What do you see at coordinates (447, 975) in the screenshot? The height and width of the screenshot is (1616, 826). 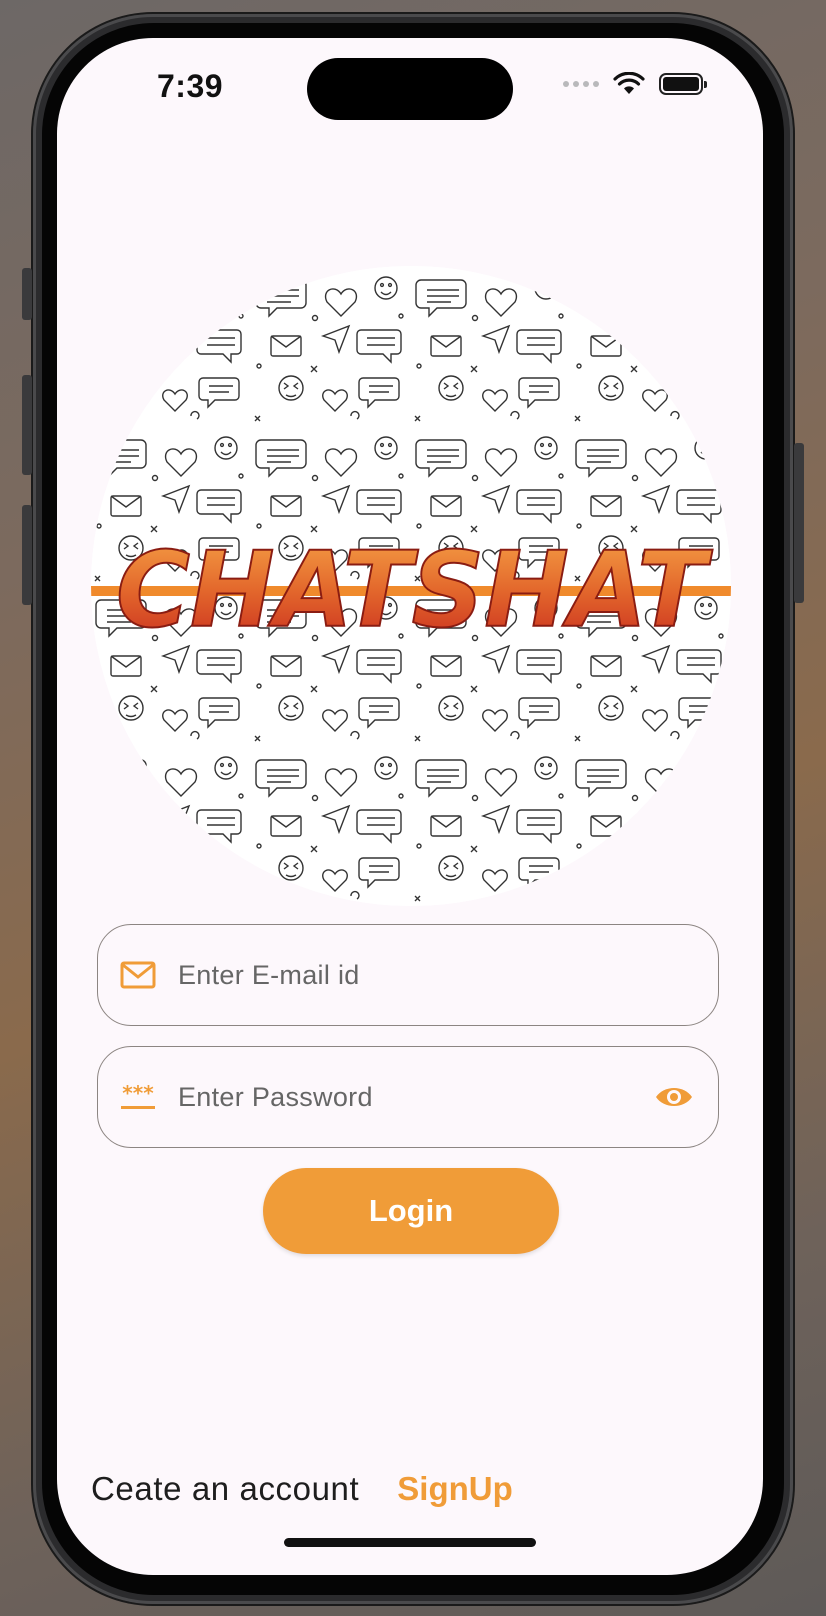 I see `email-input` at bounding box center [447, 975].